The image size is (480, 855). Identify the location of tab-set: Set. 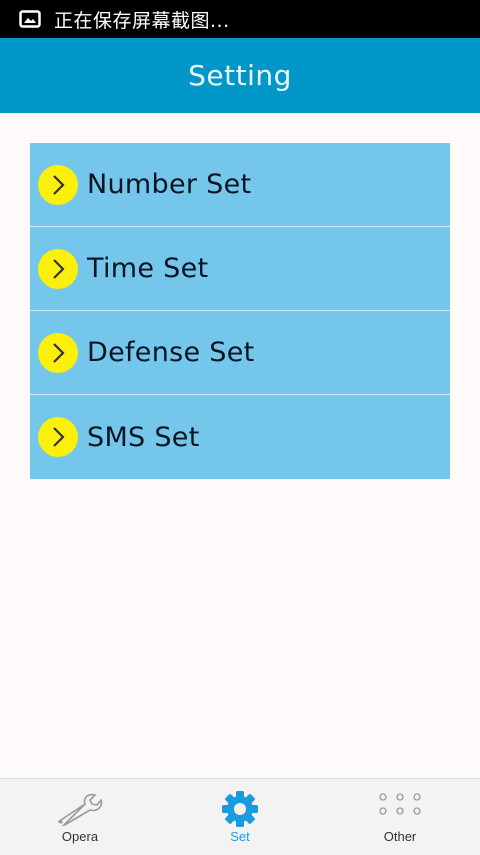
(240, 817).